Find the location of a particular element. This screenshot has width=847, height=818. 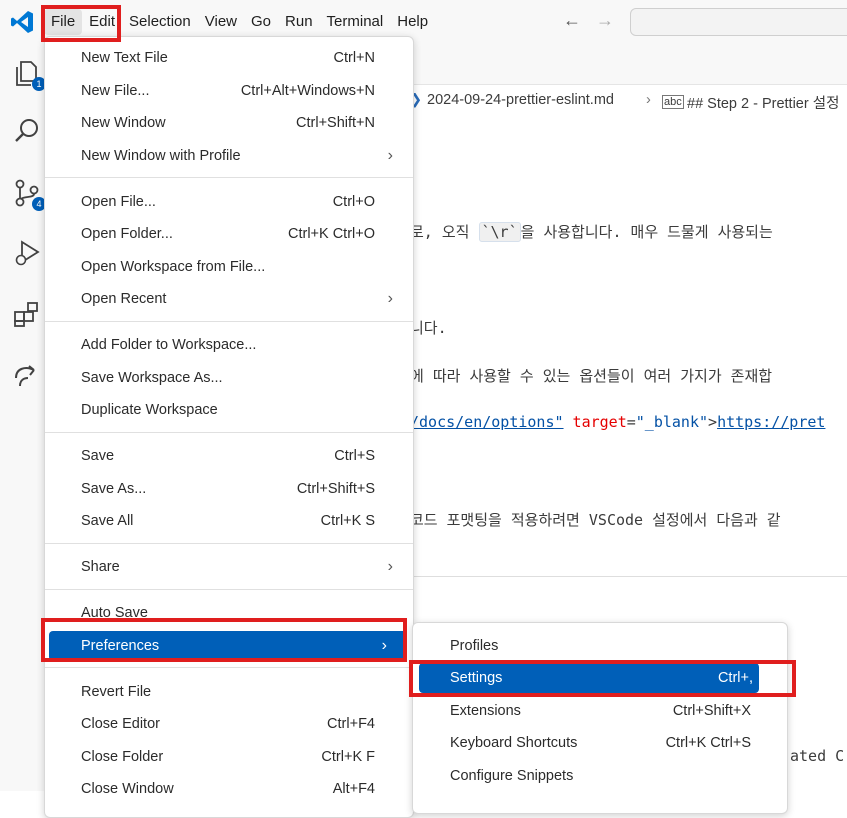

menu-item-new-file: New File... Ctrl+Alt+Windows+N is located at coordinates (229, 91).